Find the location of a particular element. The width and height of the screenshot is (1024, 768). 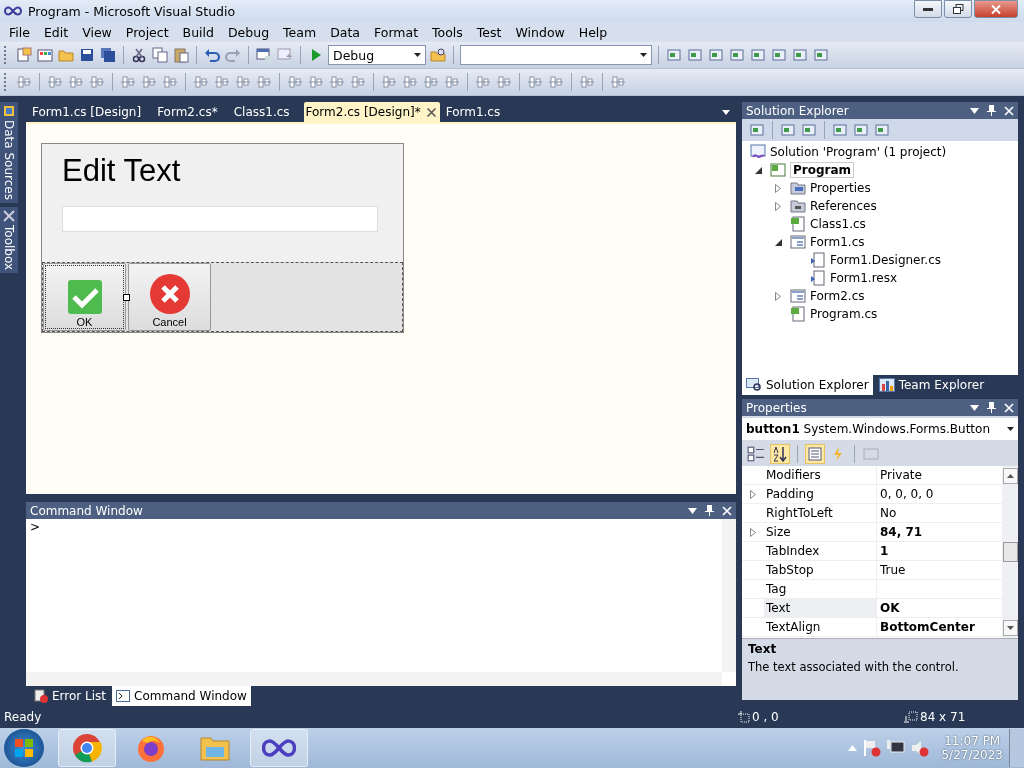

platform-dropdown is located at coordinates (556, 55).